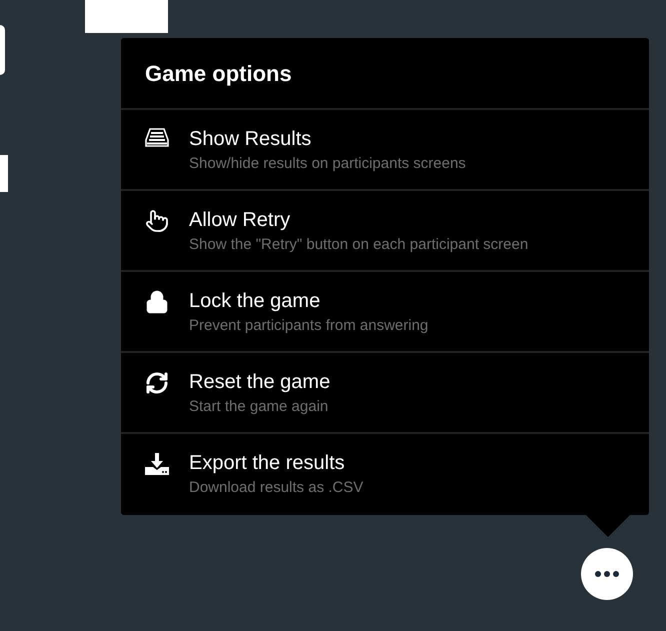  What do you see at coordinates (276, 488) in the screenshot?
I see `item-description: Download results as .CSV` at bounding box center [276, 488].